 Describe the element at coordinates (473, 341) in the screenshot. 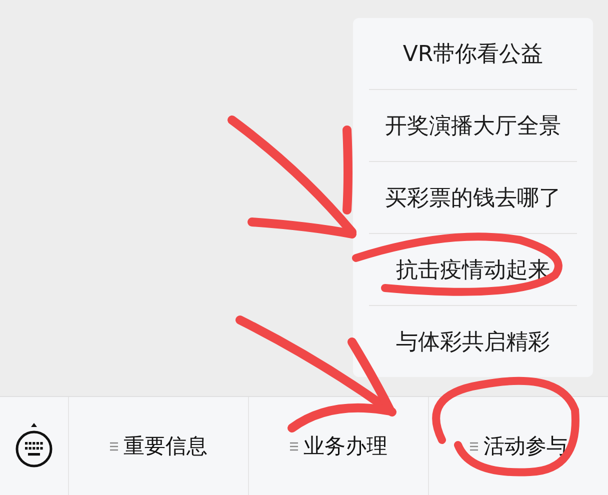

I see `submenu-item: 与体彩共启精彩` at that location.